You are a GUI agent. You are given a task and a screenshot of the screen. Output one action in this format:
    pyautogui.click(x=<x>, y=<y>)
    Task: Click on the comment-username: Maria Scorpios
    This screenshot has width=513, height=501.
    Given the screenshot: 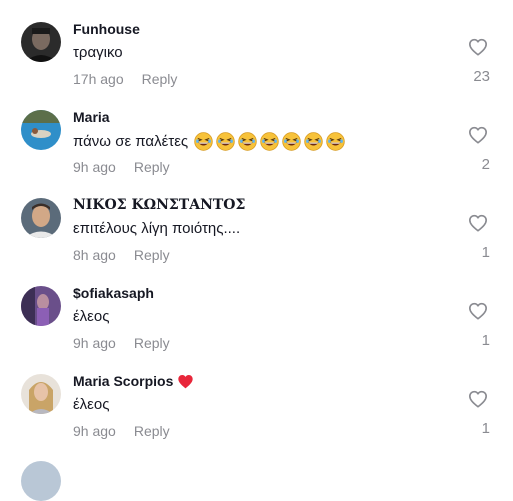 What is the action you would take?
    pyautogui.click(x=133, y=381)
    